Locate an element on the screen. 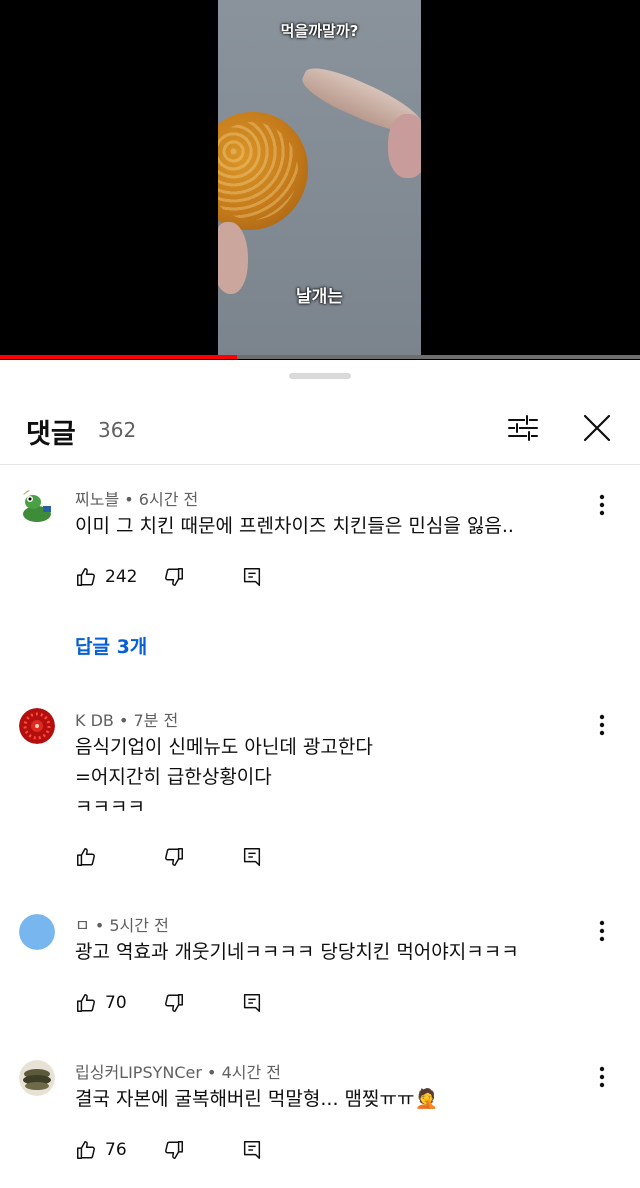  video-progress-bar is located at coordinates (320, 357).